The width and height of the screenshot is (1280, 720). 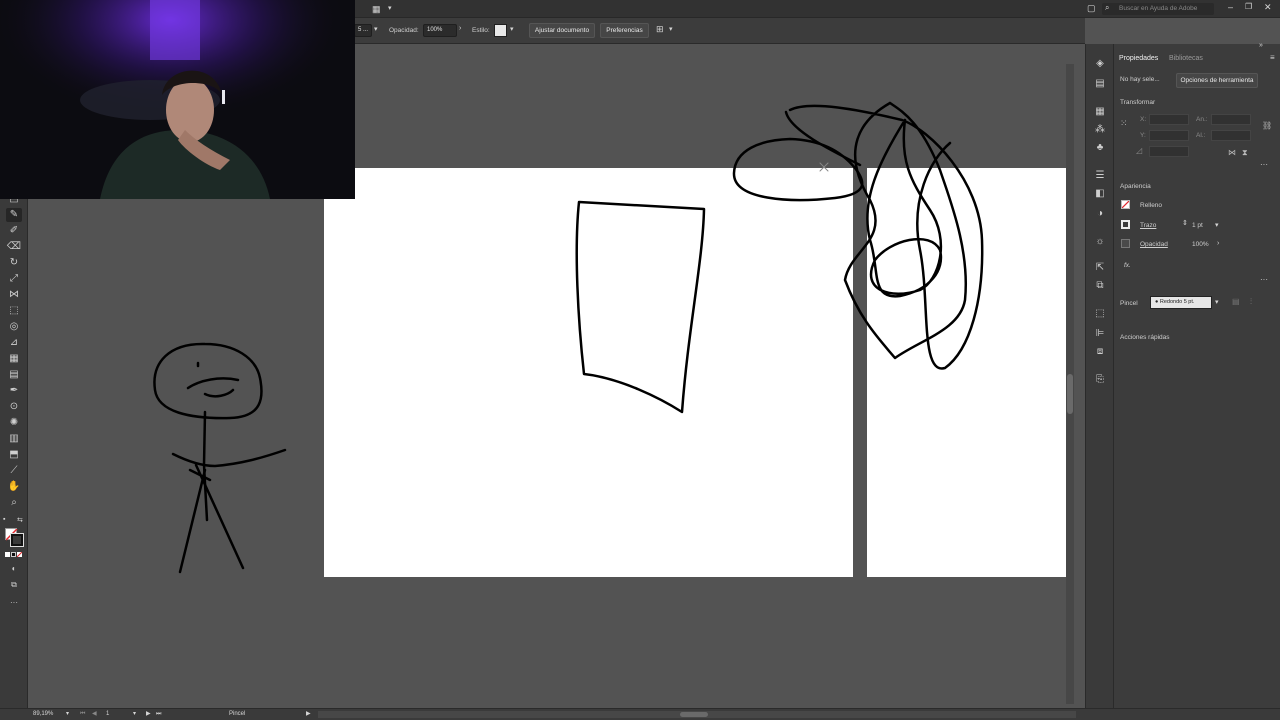 I want to click on brush-select: ● Redondo 5 pt., so click(x=1181, y=302).